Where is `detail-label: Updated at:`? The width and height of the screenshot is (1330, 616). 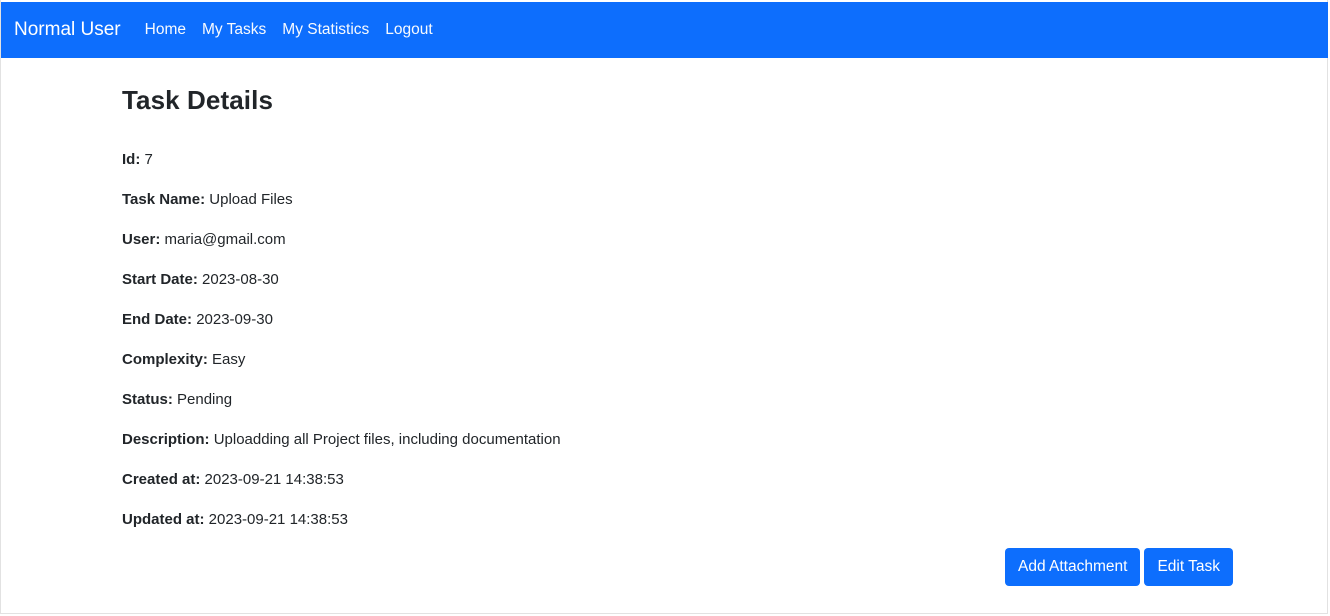
detail-label: Updated at: is located at coordinates (163, 519).